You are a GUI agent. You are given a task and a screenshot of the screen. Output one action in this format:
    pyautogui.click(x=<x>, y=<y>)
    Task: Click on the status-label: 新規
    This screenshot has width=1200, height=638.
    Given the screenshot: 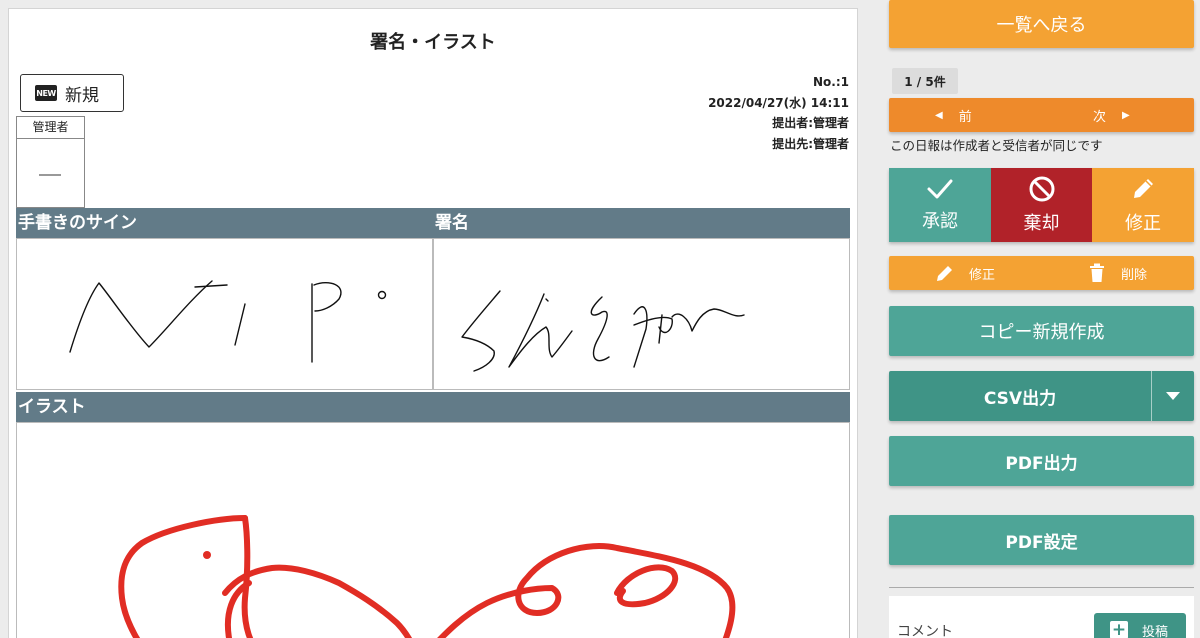 What is the action you would take?
    pyautogui.click(x=82, y=95)
    